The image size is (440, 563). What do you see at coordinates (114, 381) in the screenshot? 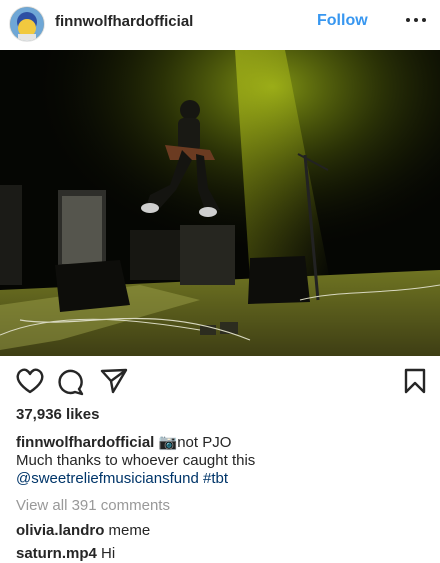
I see `share-icon` at bounding box center [114, 381].